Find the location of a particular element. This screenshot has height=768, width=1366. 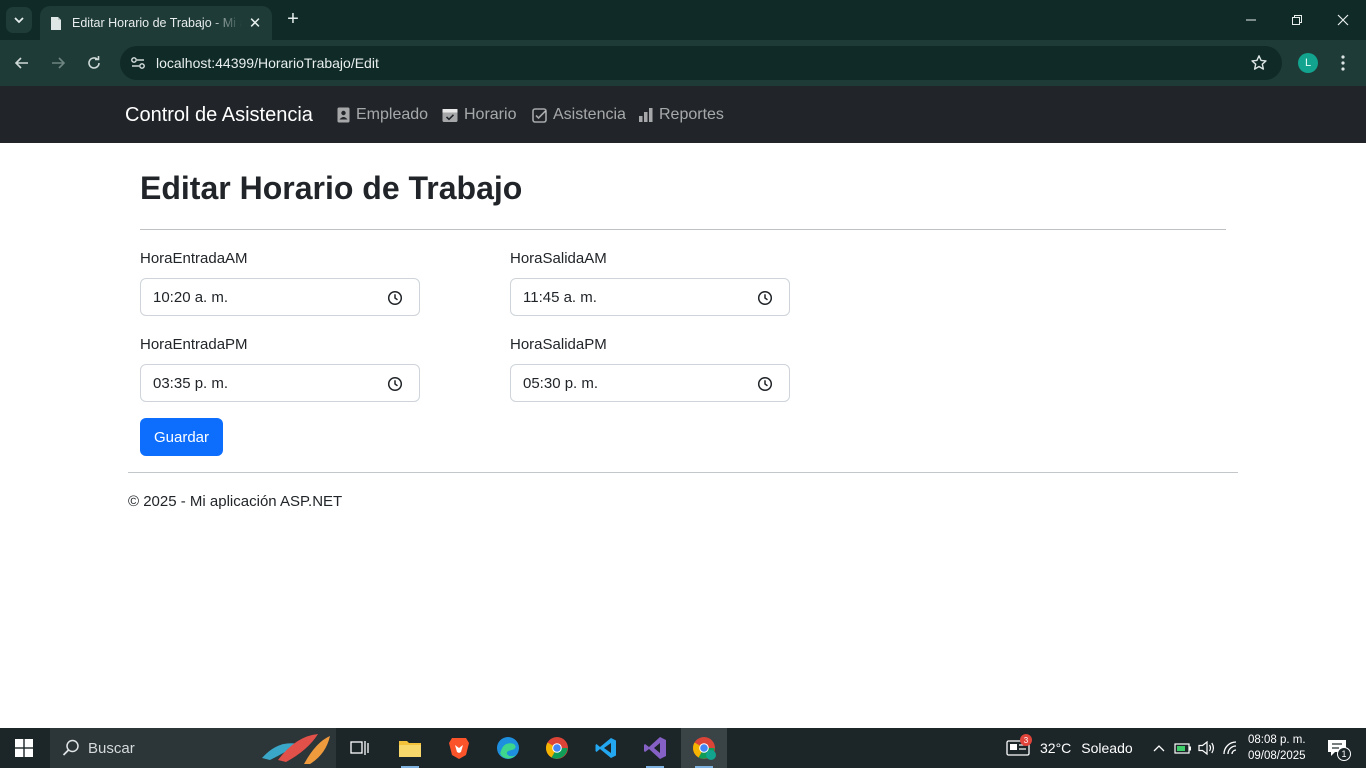

brave-browser-button is located at coordinates (459, 748).